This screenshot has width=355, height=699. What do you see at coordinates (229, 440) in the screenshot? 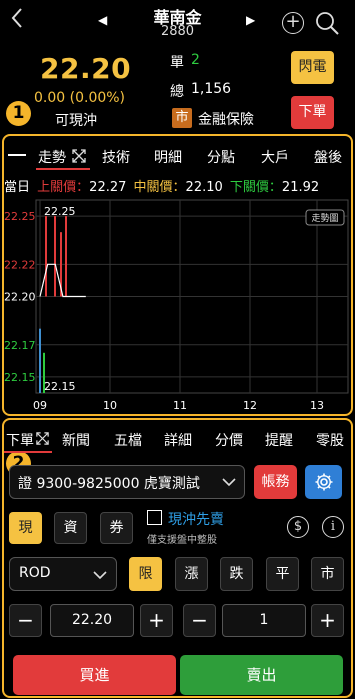
I see `tab-price-distribution: 分價` at bounding box center [229, 440].